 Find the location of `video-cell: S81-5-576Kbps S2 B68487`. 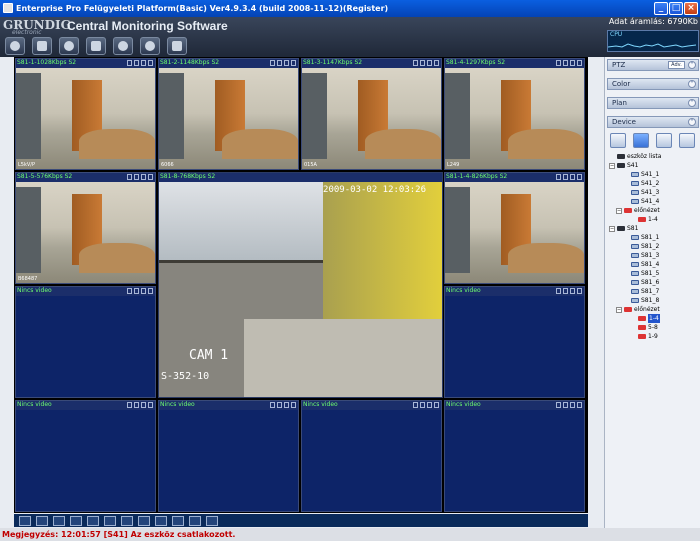

video-cell: S81-5-576Kbps S2 B68487 is located at coordinates (85, 228).